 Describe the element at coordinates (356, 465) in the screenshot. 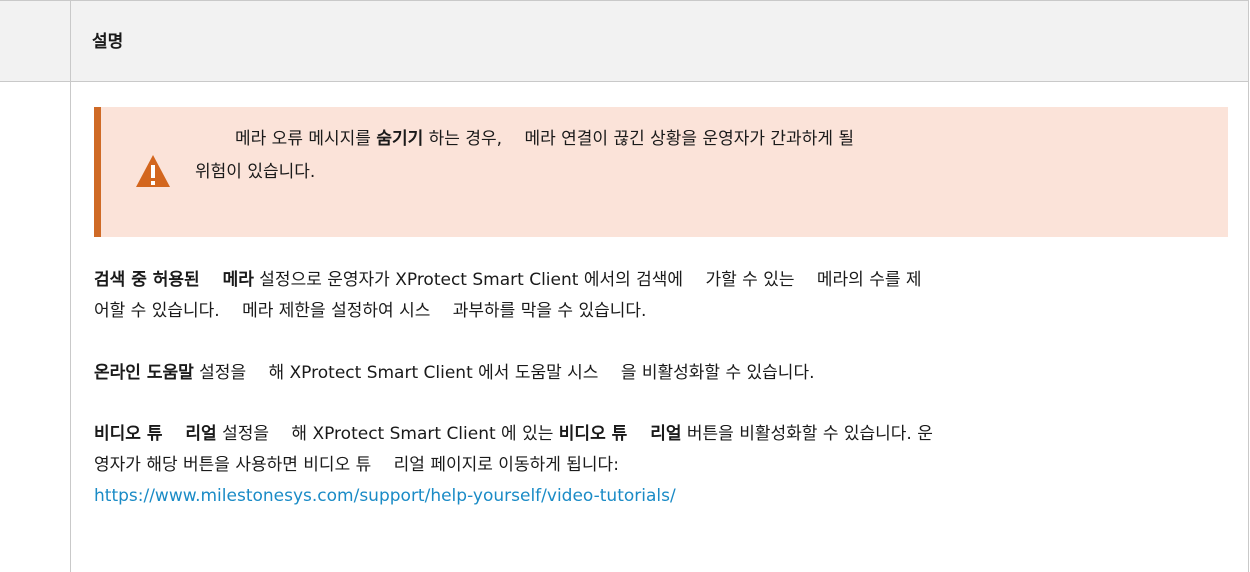

I see `video-tutorials-text-3: 영자가 해당 버튼을 사용하면 비디오 튜 리얼 페이지로 이동하게 됩니다:` at that location.